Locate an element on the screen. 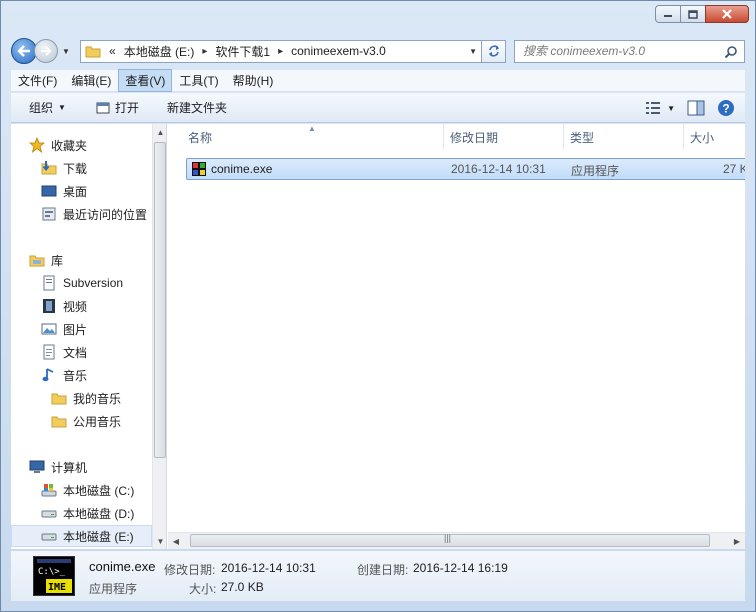 This screenshot has width=756, height=612. column-modified: 修改日期 is located at coordinates (504, 137).